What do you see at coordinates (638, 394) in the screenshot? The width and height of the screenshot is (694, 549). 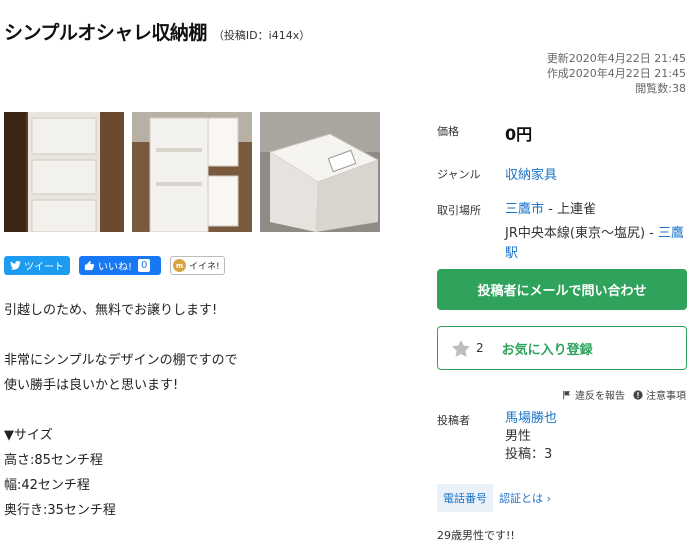 I see `exclamation-circle-icon` at bounding box center [638, 394].